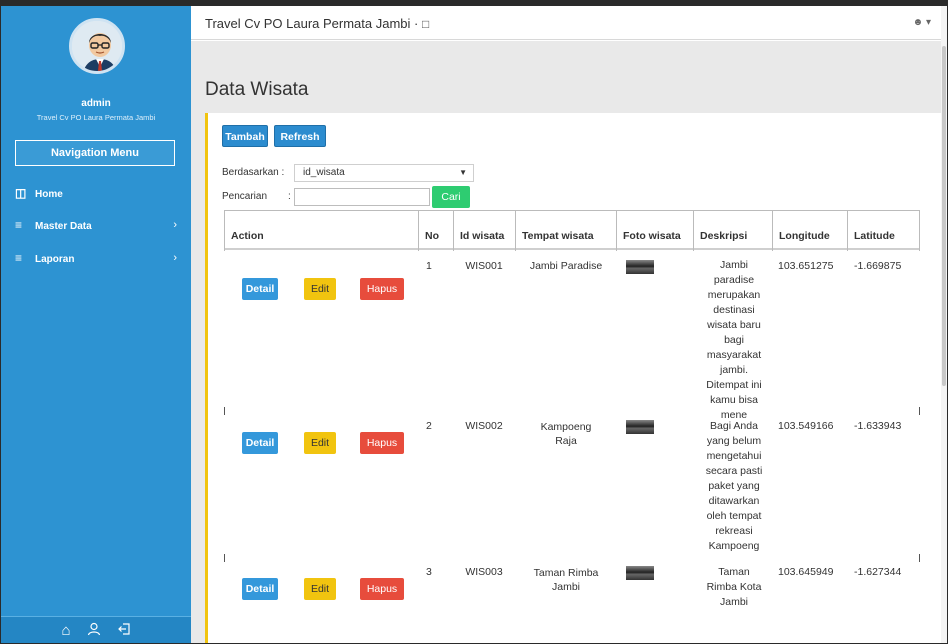  Describe the element at coordinates (65, 630) in the screenshot. I see `home-icon: ⌂` at that location.